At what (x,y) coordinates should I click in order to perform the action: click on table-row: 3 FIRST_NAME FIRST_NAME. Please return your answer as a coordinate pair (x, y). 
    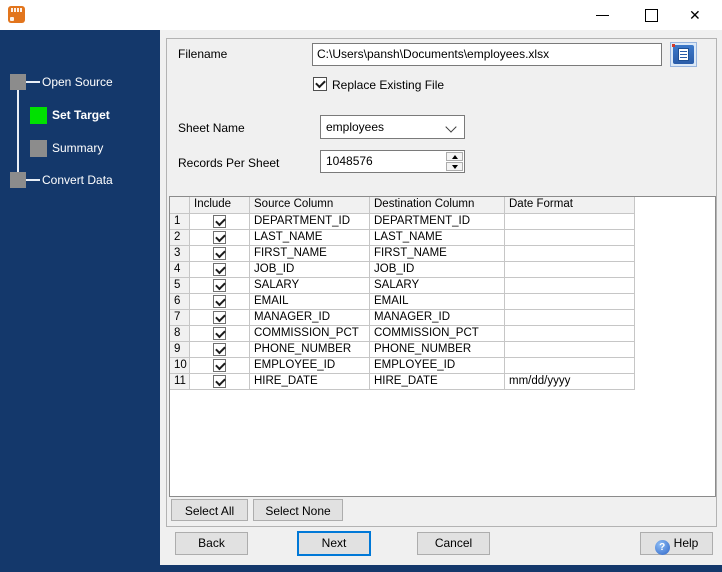
    Looking at the image, I should click on (442, 254).